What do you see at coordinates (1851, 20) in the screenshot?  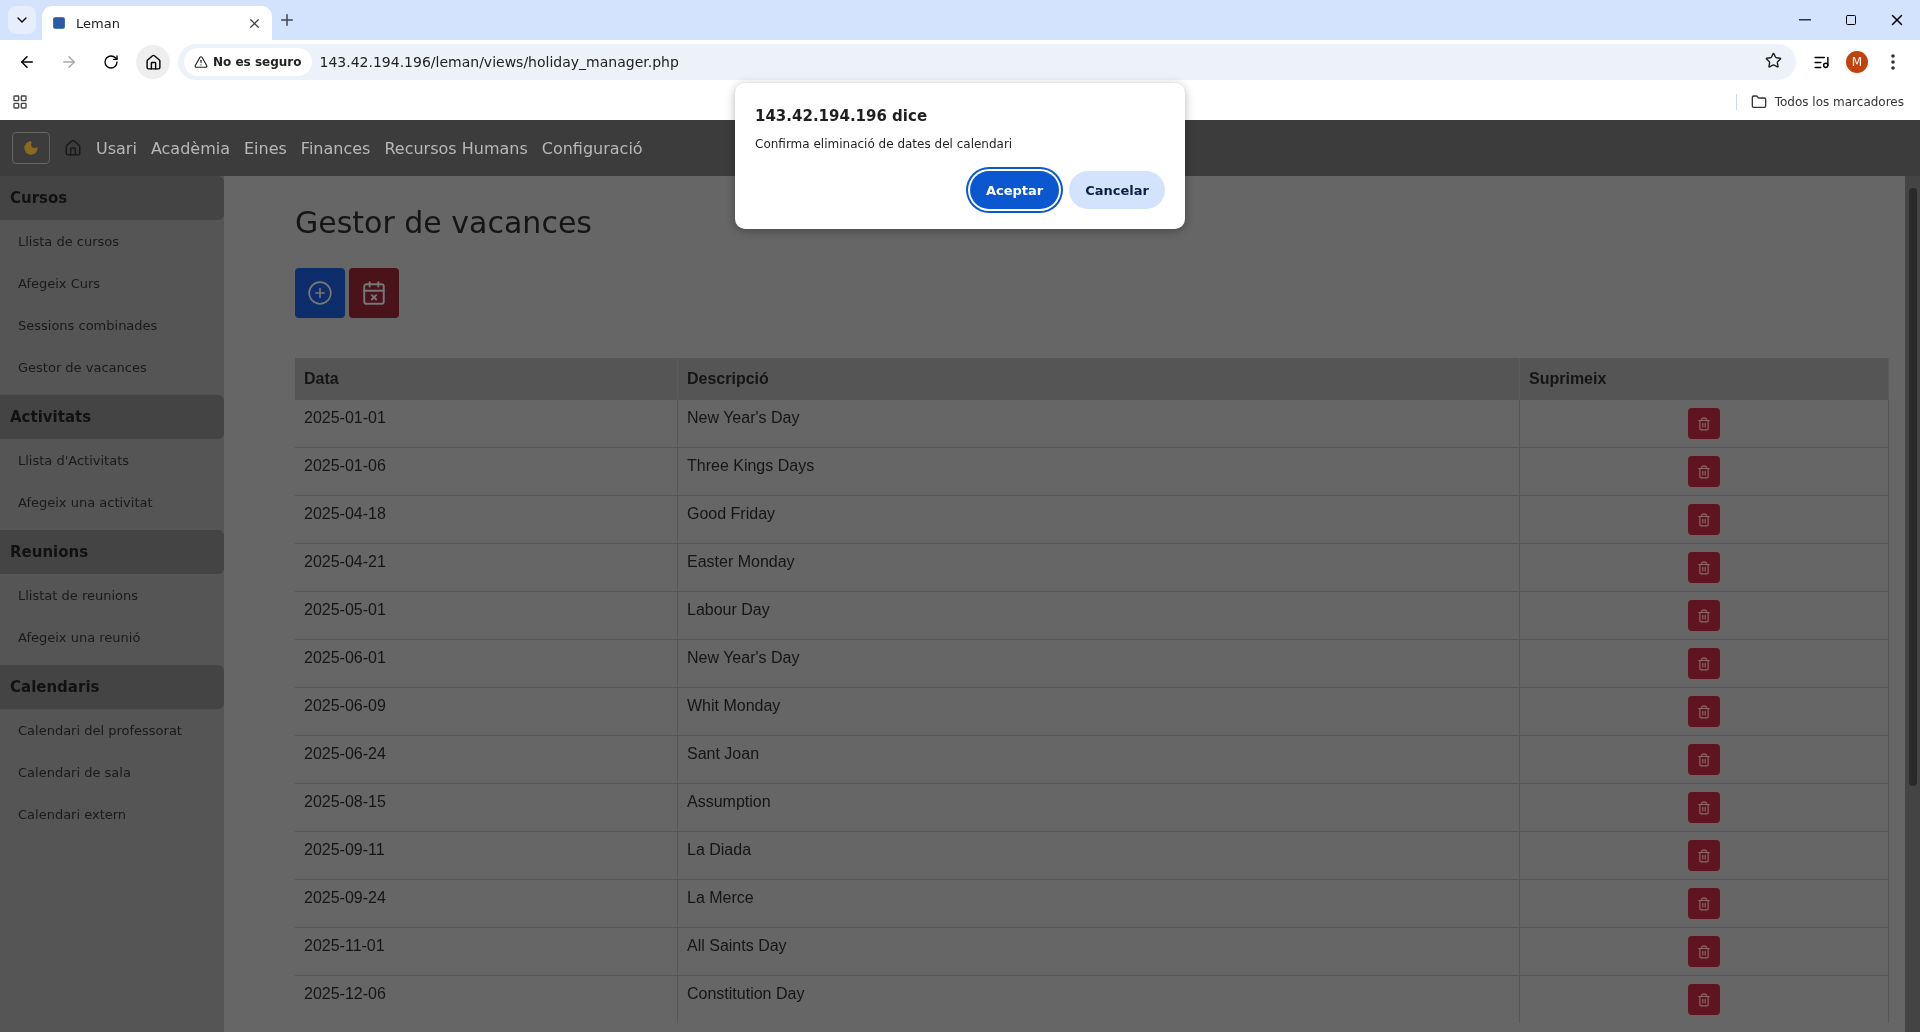 I see `restore-icon` at bounding box center [1851, 20].